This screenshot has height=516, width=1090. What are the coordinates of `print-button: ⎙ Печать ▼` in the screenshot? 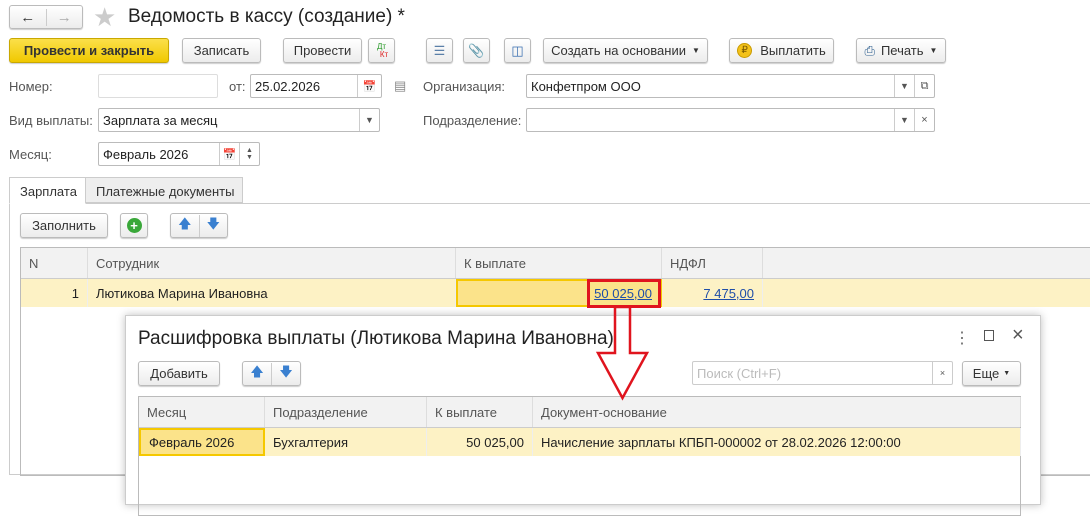 It's located at (901, 50).